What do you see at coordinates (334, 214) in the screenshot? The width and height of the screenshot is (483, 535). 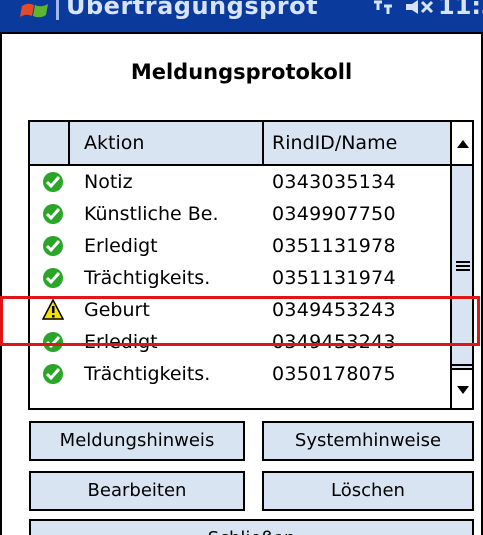 I see `row-rind-id: 0349907750` at bounding box center [334, 214].